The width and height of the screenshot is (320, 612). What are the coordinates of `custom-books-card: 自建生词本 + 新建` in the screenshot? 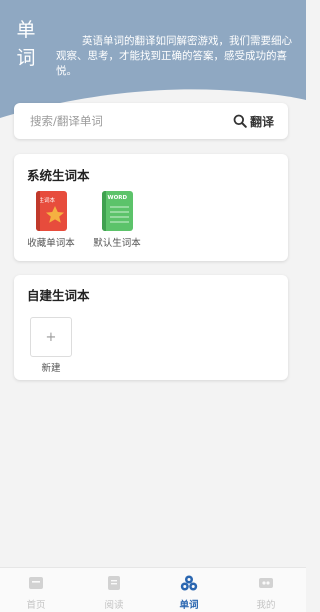 It's located at (151, 327).